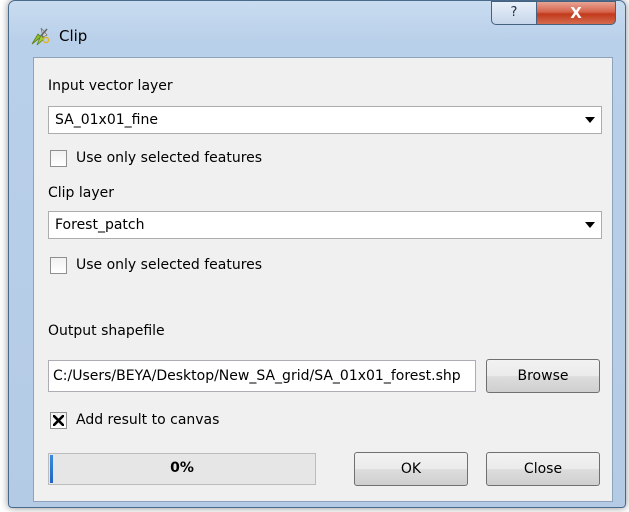 The width and height of the screenshot is (629, 512). I want to click on clip-layer-label: Clip layer, so click(81, 193).